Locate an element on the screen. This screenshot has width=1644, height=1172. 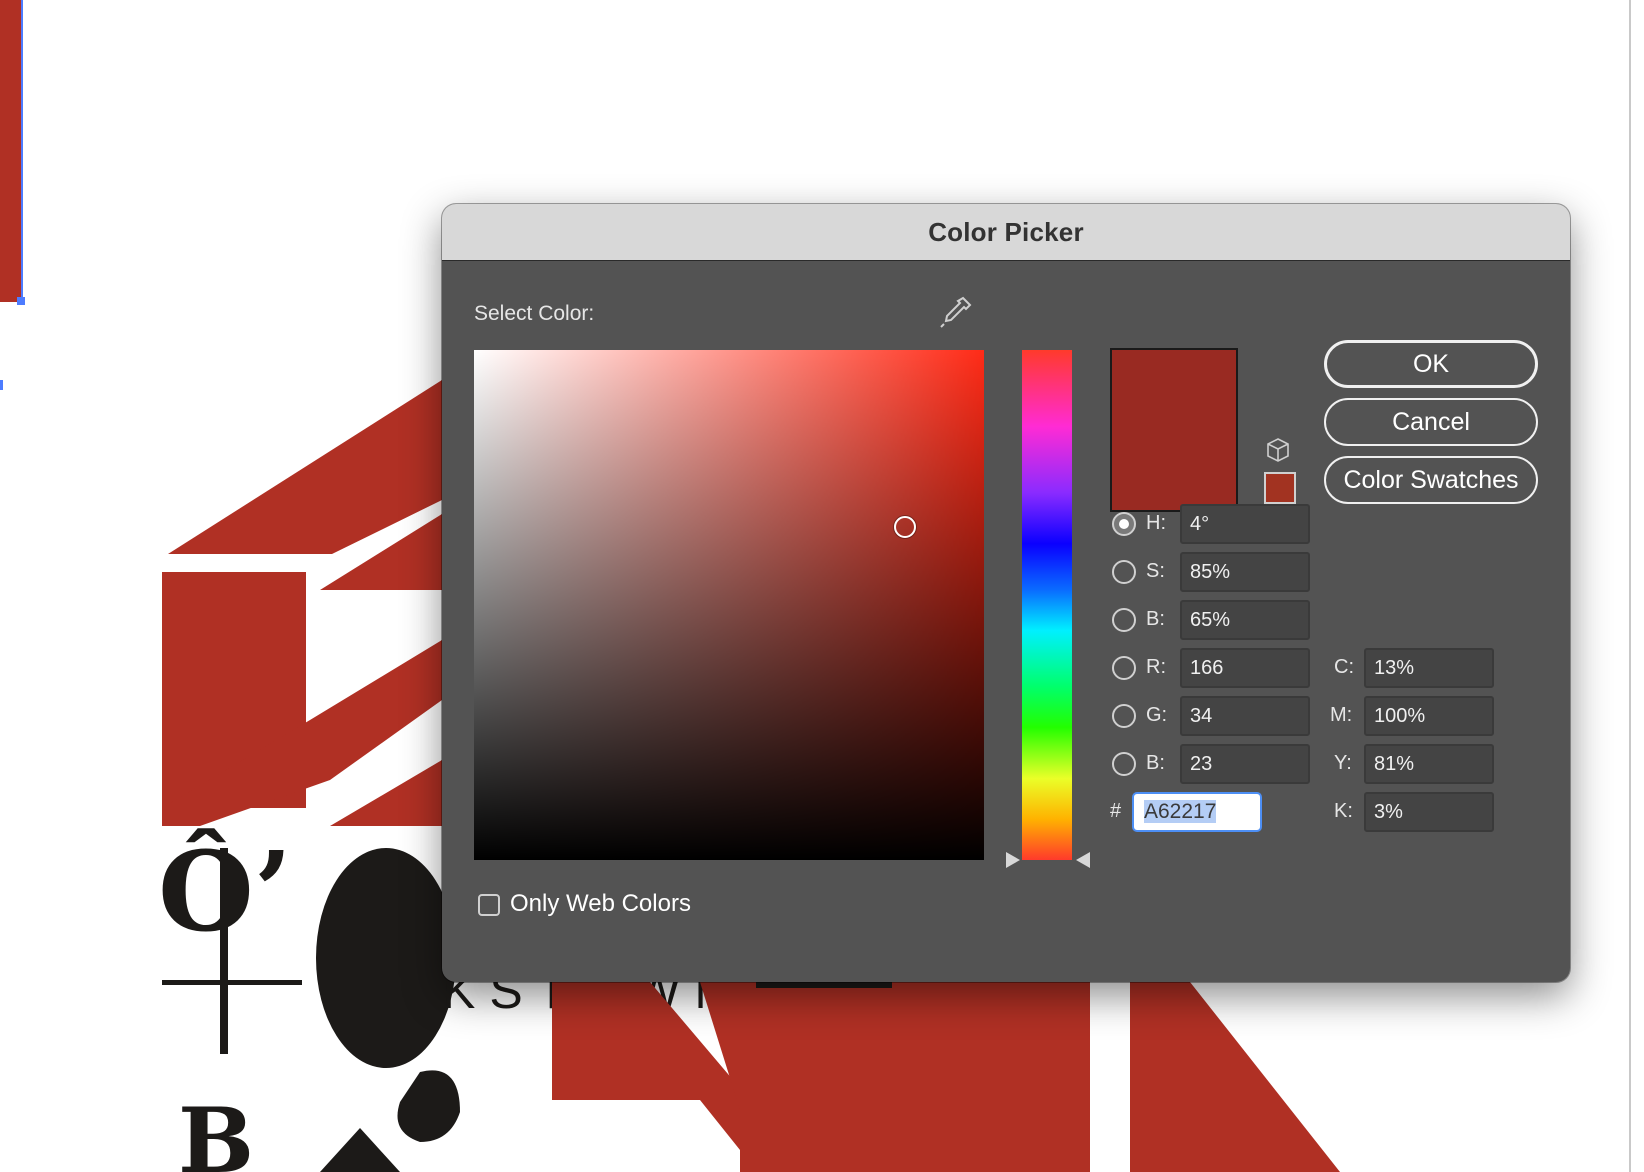
color-swatches-button: Color Swatches is located at coordinates (1431, 480).